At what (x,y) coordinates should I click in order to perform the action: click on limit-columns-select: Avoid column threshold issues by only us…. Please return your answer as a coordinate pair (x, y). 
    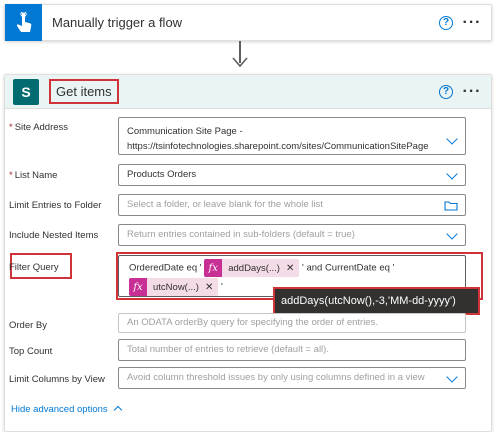
    Looking at the image, I should click on (292, 378).